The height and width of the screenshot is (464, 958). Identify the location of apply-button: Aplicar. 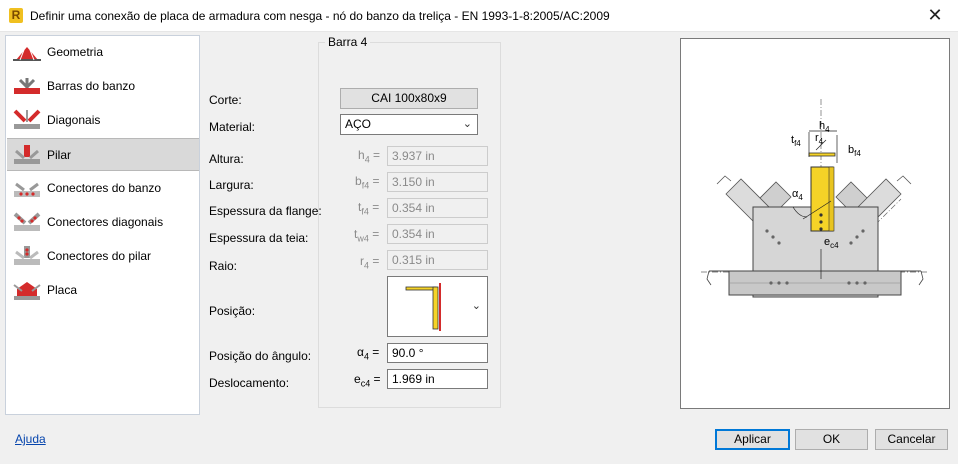
(752, 439).